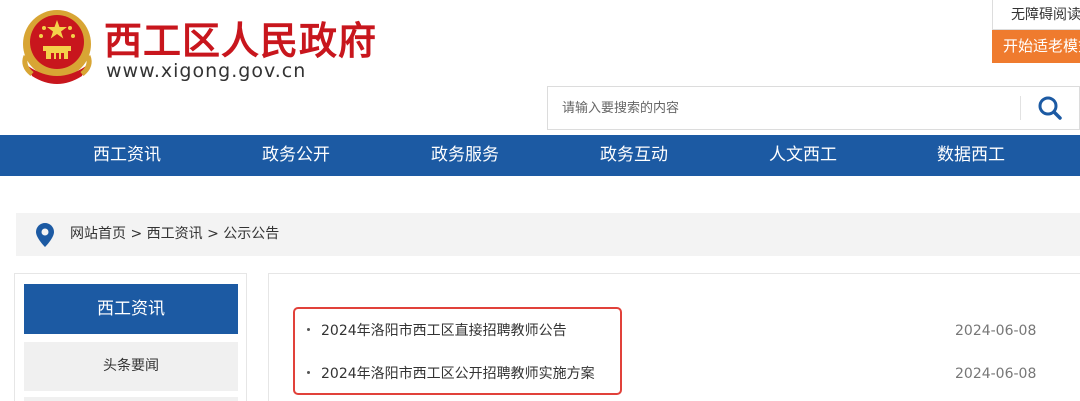  Describe the element at coordinates (45, 235) in the screenshot. I see `location-pin-icon` at that location.